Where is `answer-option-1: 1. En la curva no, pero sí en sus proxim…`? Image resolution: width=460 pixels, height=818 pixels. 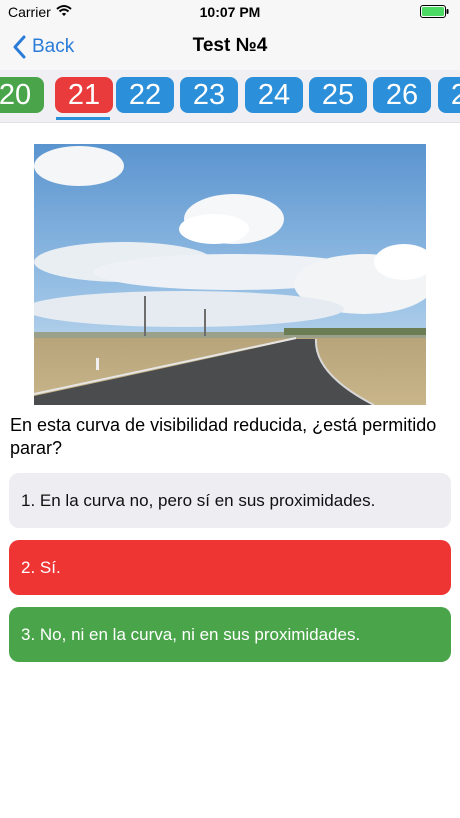 answer-option-1: 1. En la curva no, pero sí en sus proxim… is located at coordinates (230, 500).